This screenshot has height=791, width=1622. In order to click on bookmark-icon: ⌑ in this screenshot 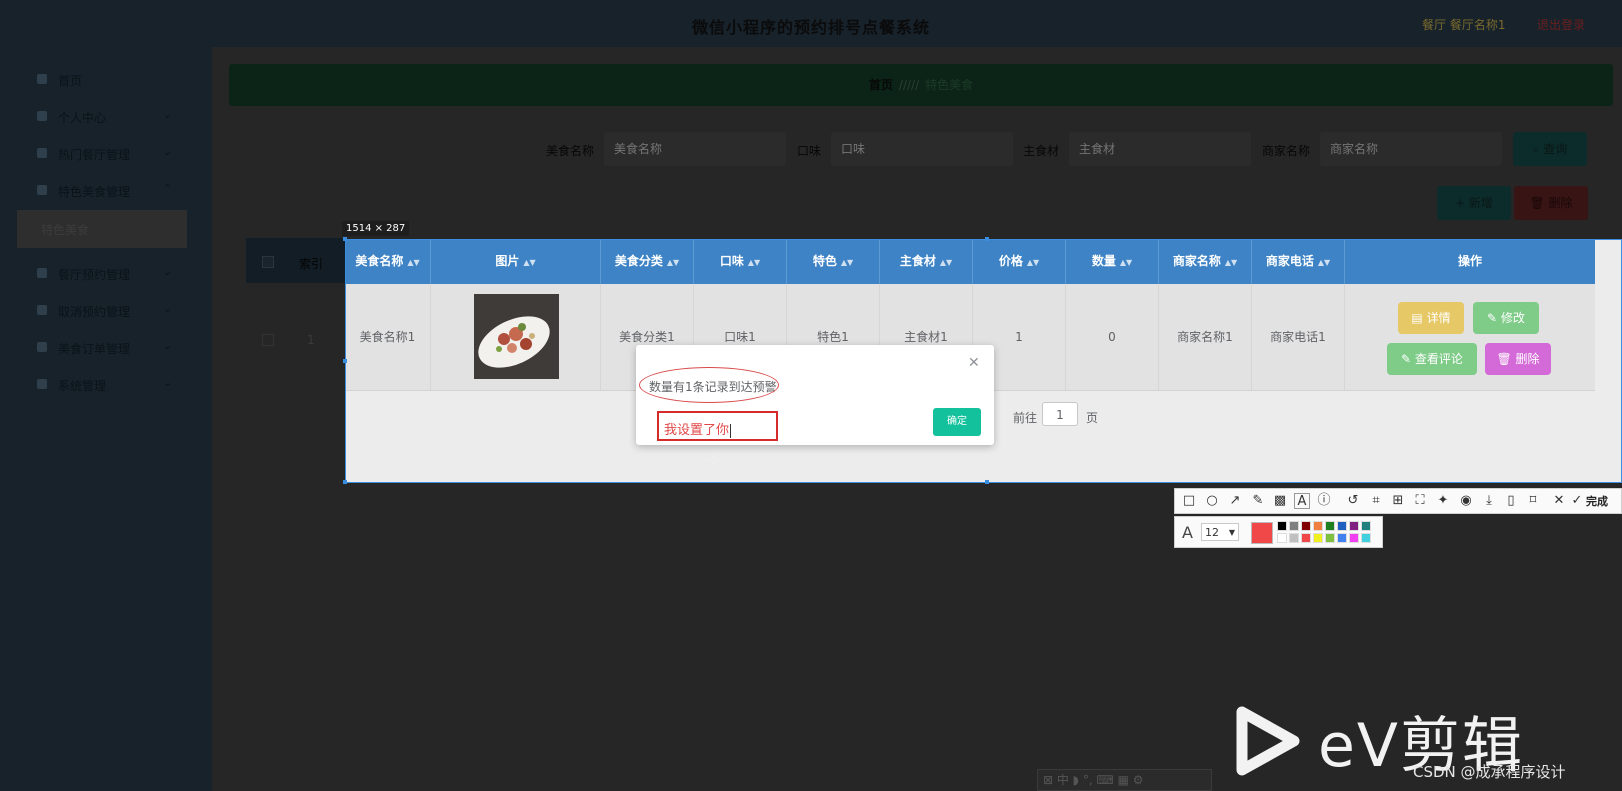, I will do `click(1533, 501)`.